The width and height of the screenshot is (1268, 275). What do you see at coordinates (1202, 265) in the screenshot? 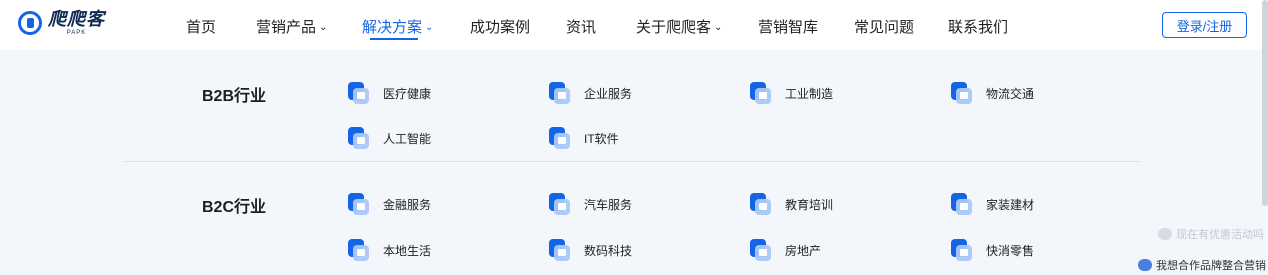
I see `chat-suggestion-cooperation: 我想合作品牌整合营销` at bounding box center [1202, 265].